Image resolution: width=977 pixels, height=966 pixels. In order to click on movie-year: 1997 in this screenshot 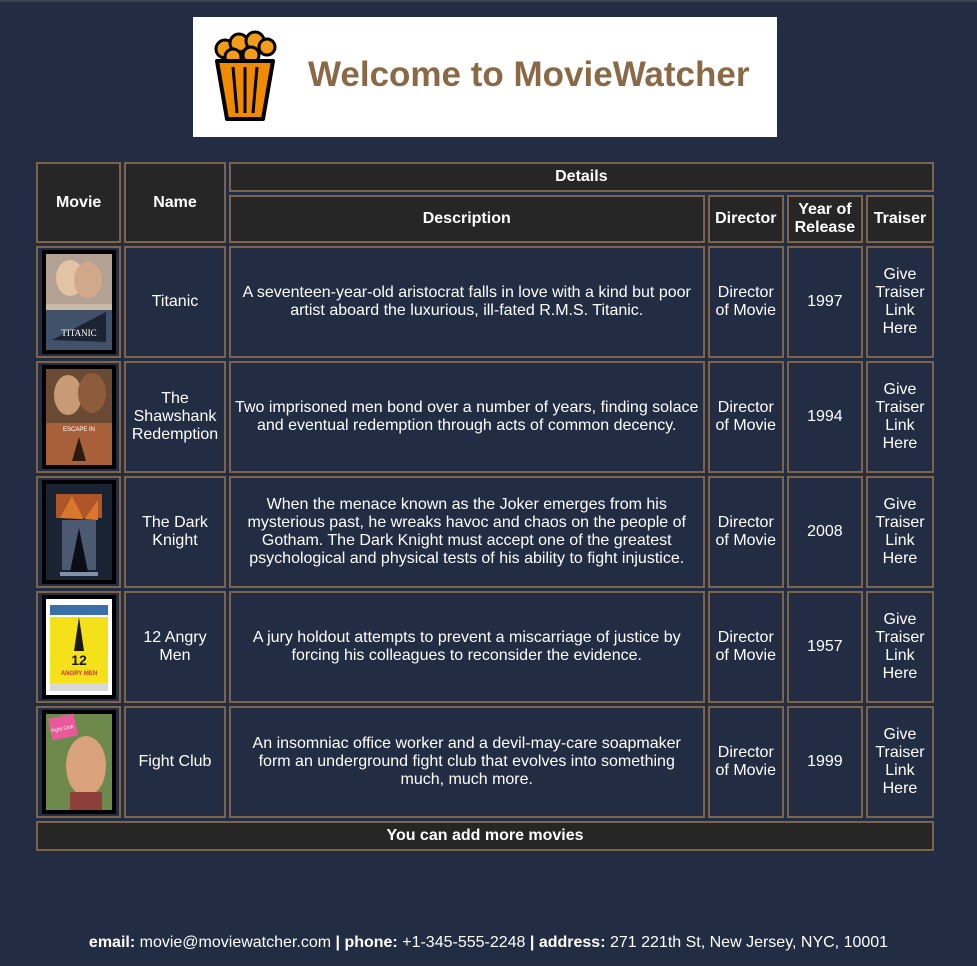, I will do `click(824, 302)`.